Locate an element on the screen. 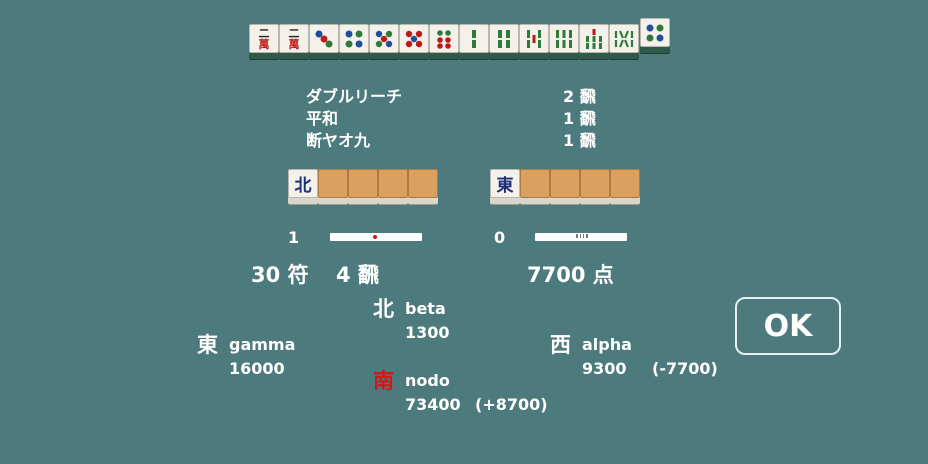  north-player-name: beta is located at coordinates (425, 308).